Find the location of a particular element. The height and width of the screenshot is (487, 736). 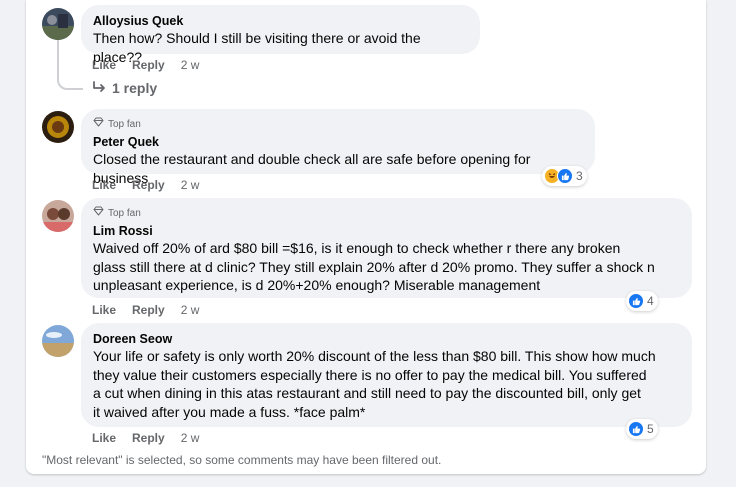

view-replies-link: 1 reply is located at coordinates (124, 88).